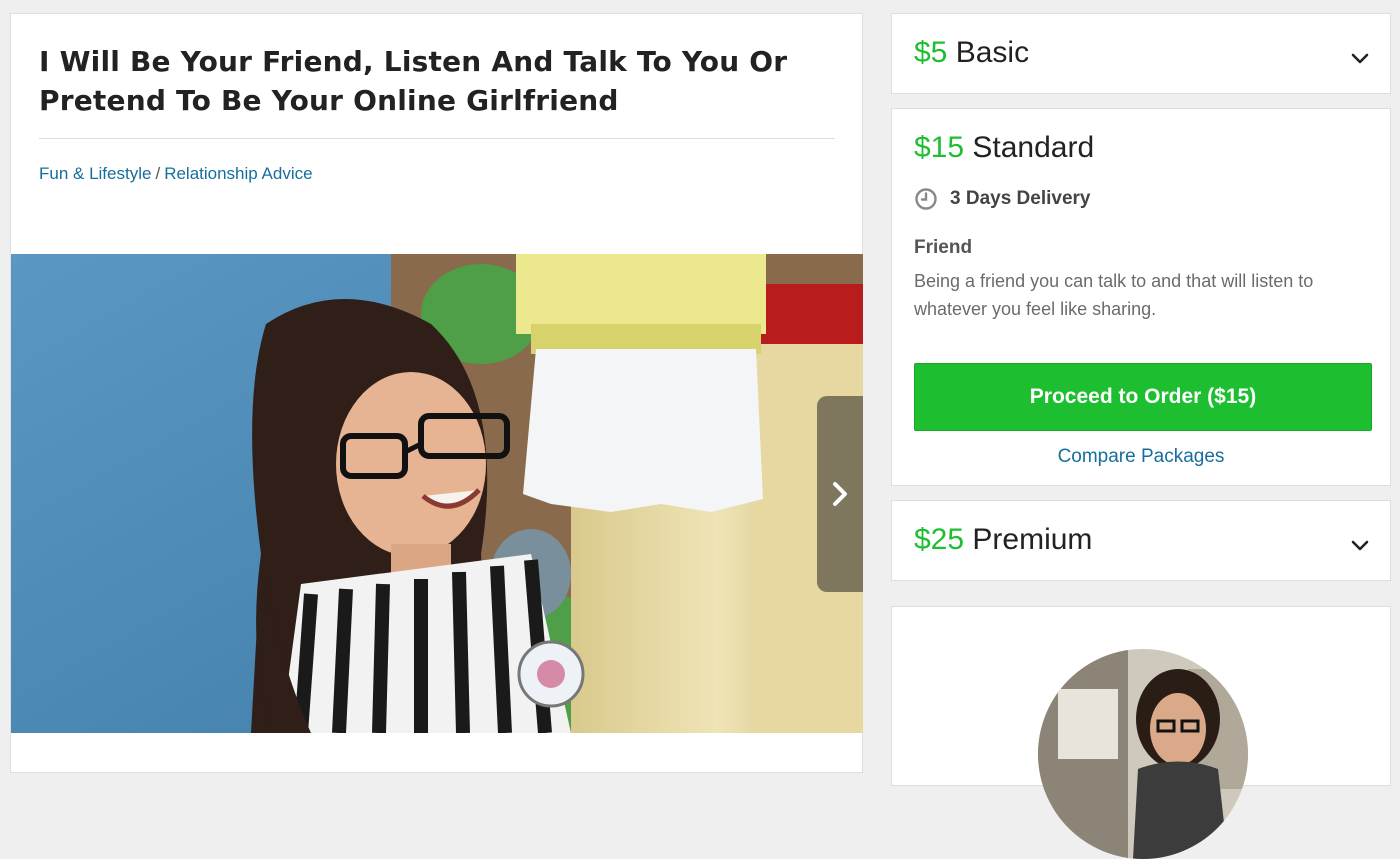  Describe the element at coordinates (95, 173) in the screenshot. I see `breadcrumb-category-link: Fun & Lifestyle` at that location.